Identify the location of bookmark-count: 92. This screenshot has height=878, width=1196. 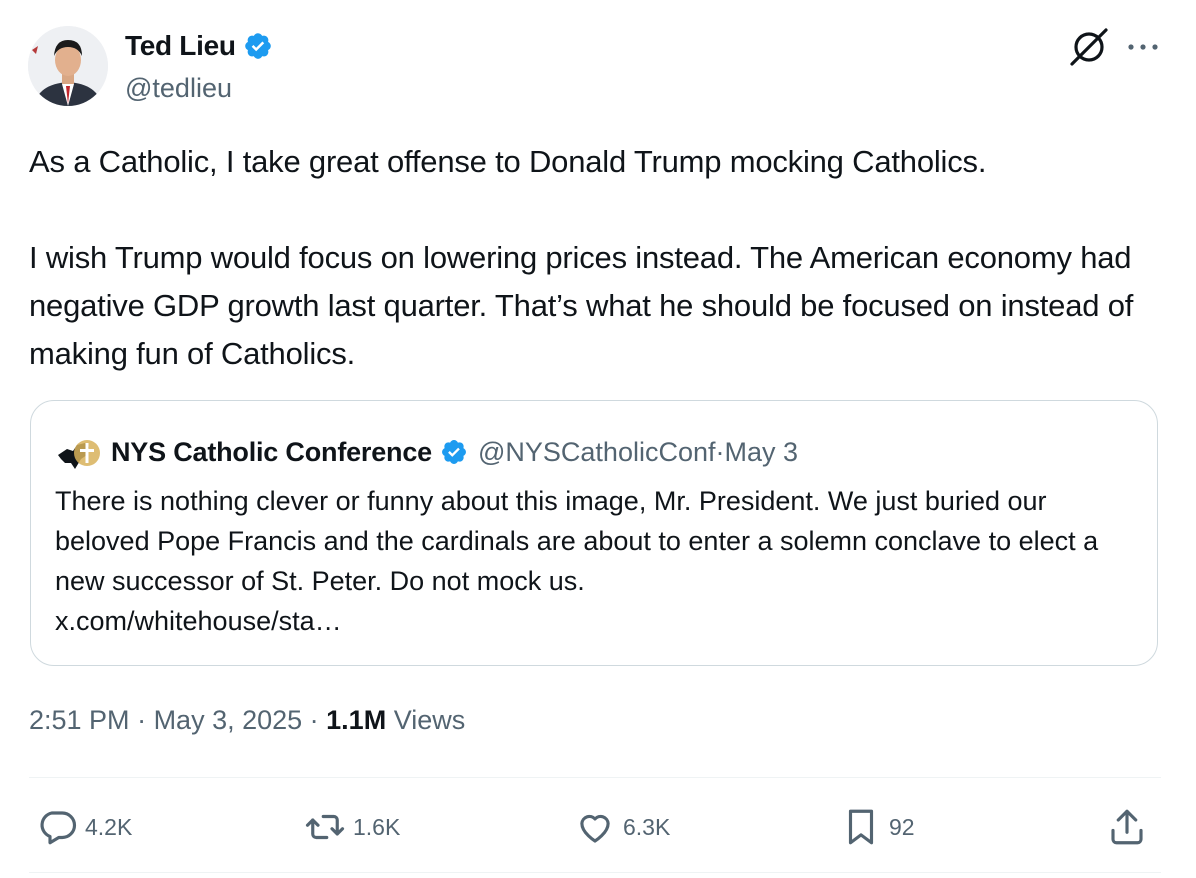
(902, 826).